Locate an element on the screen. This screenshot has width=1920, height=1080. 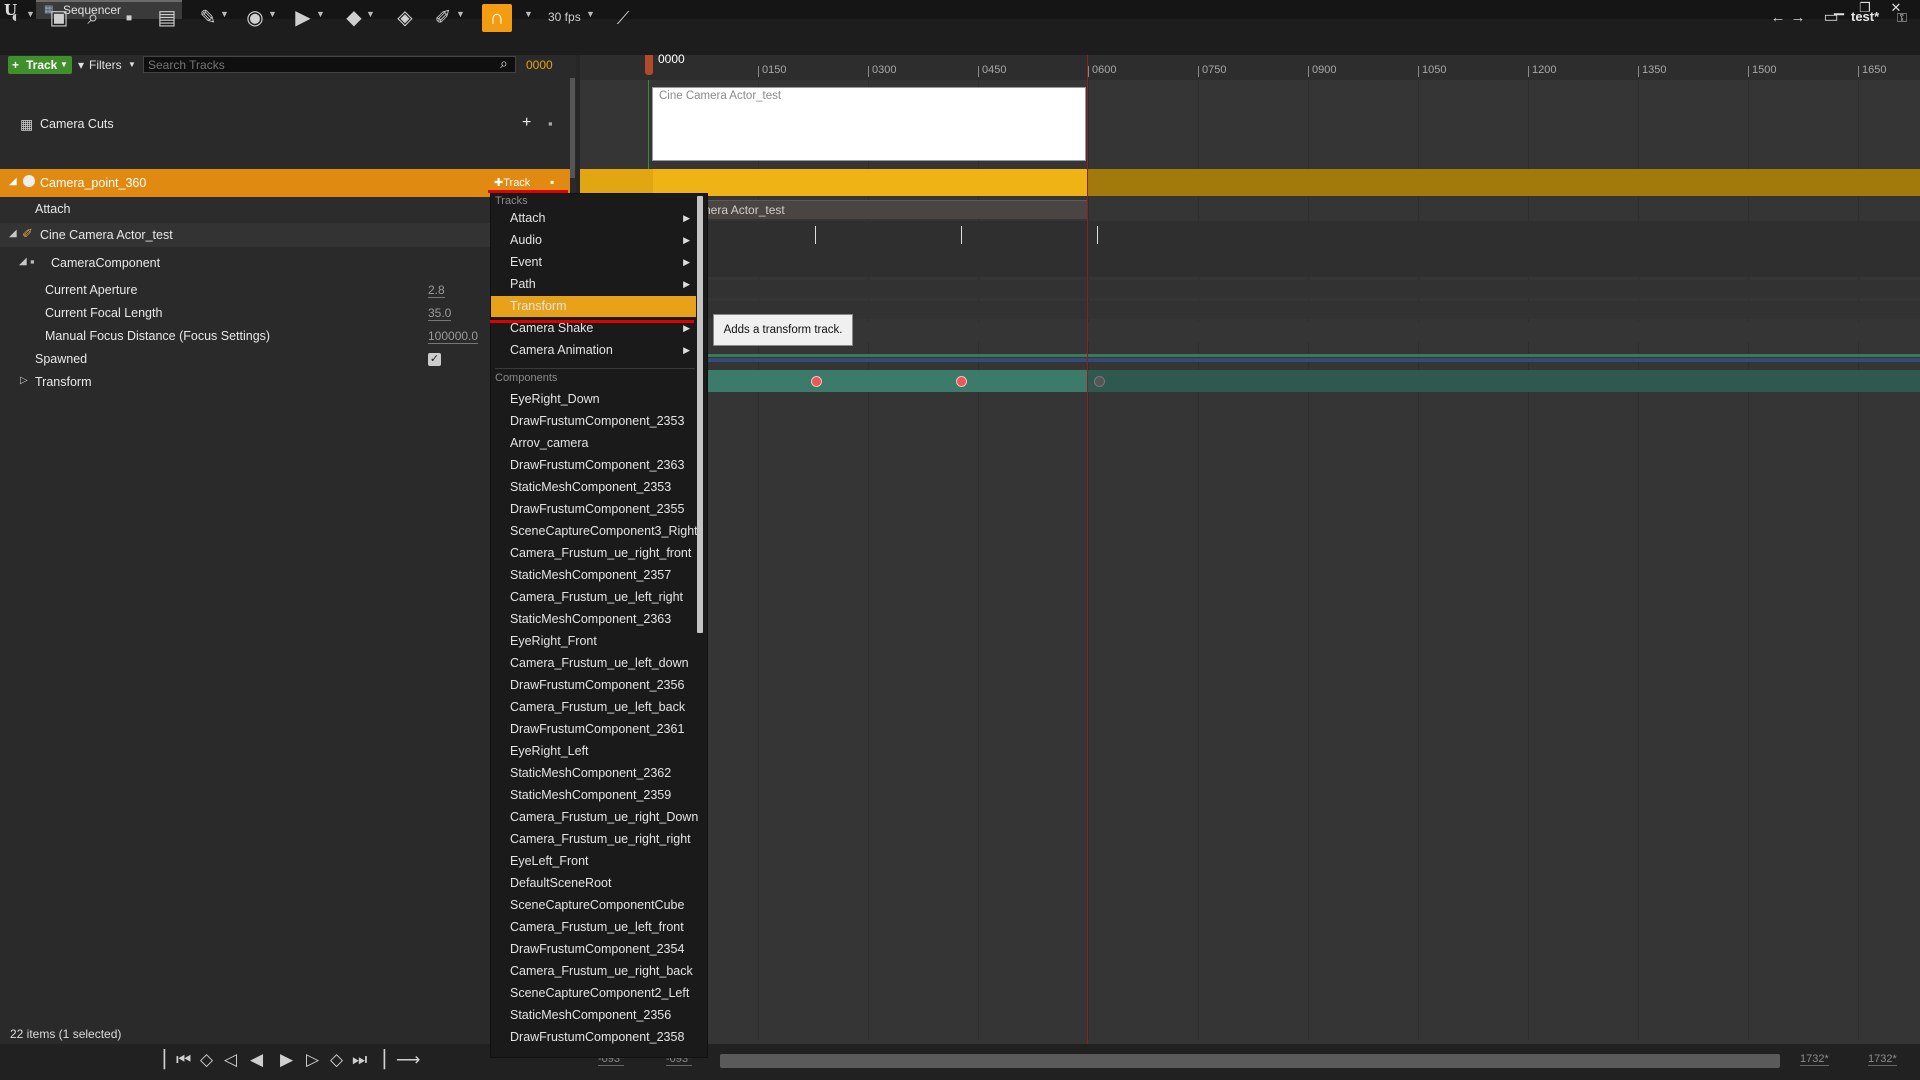
menu-item-component: SceneCaptureComponent2_Left is located at coordinates (593, 993).